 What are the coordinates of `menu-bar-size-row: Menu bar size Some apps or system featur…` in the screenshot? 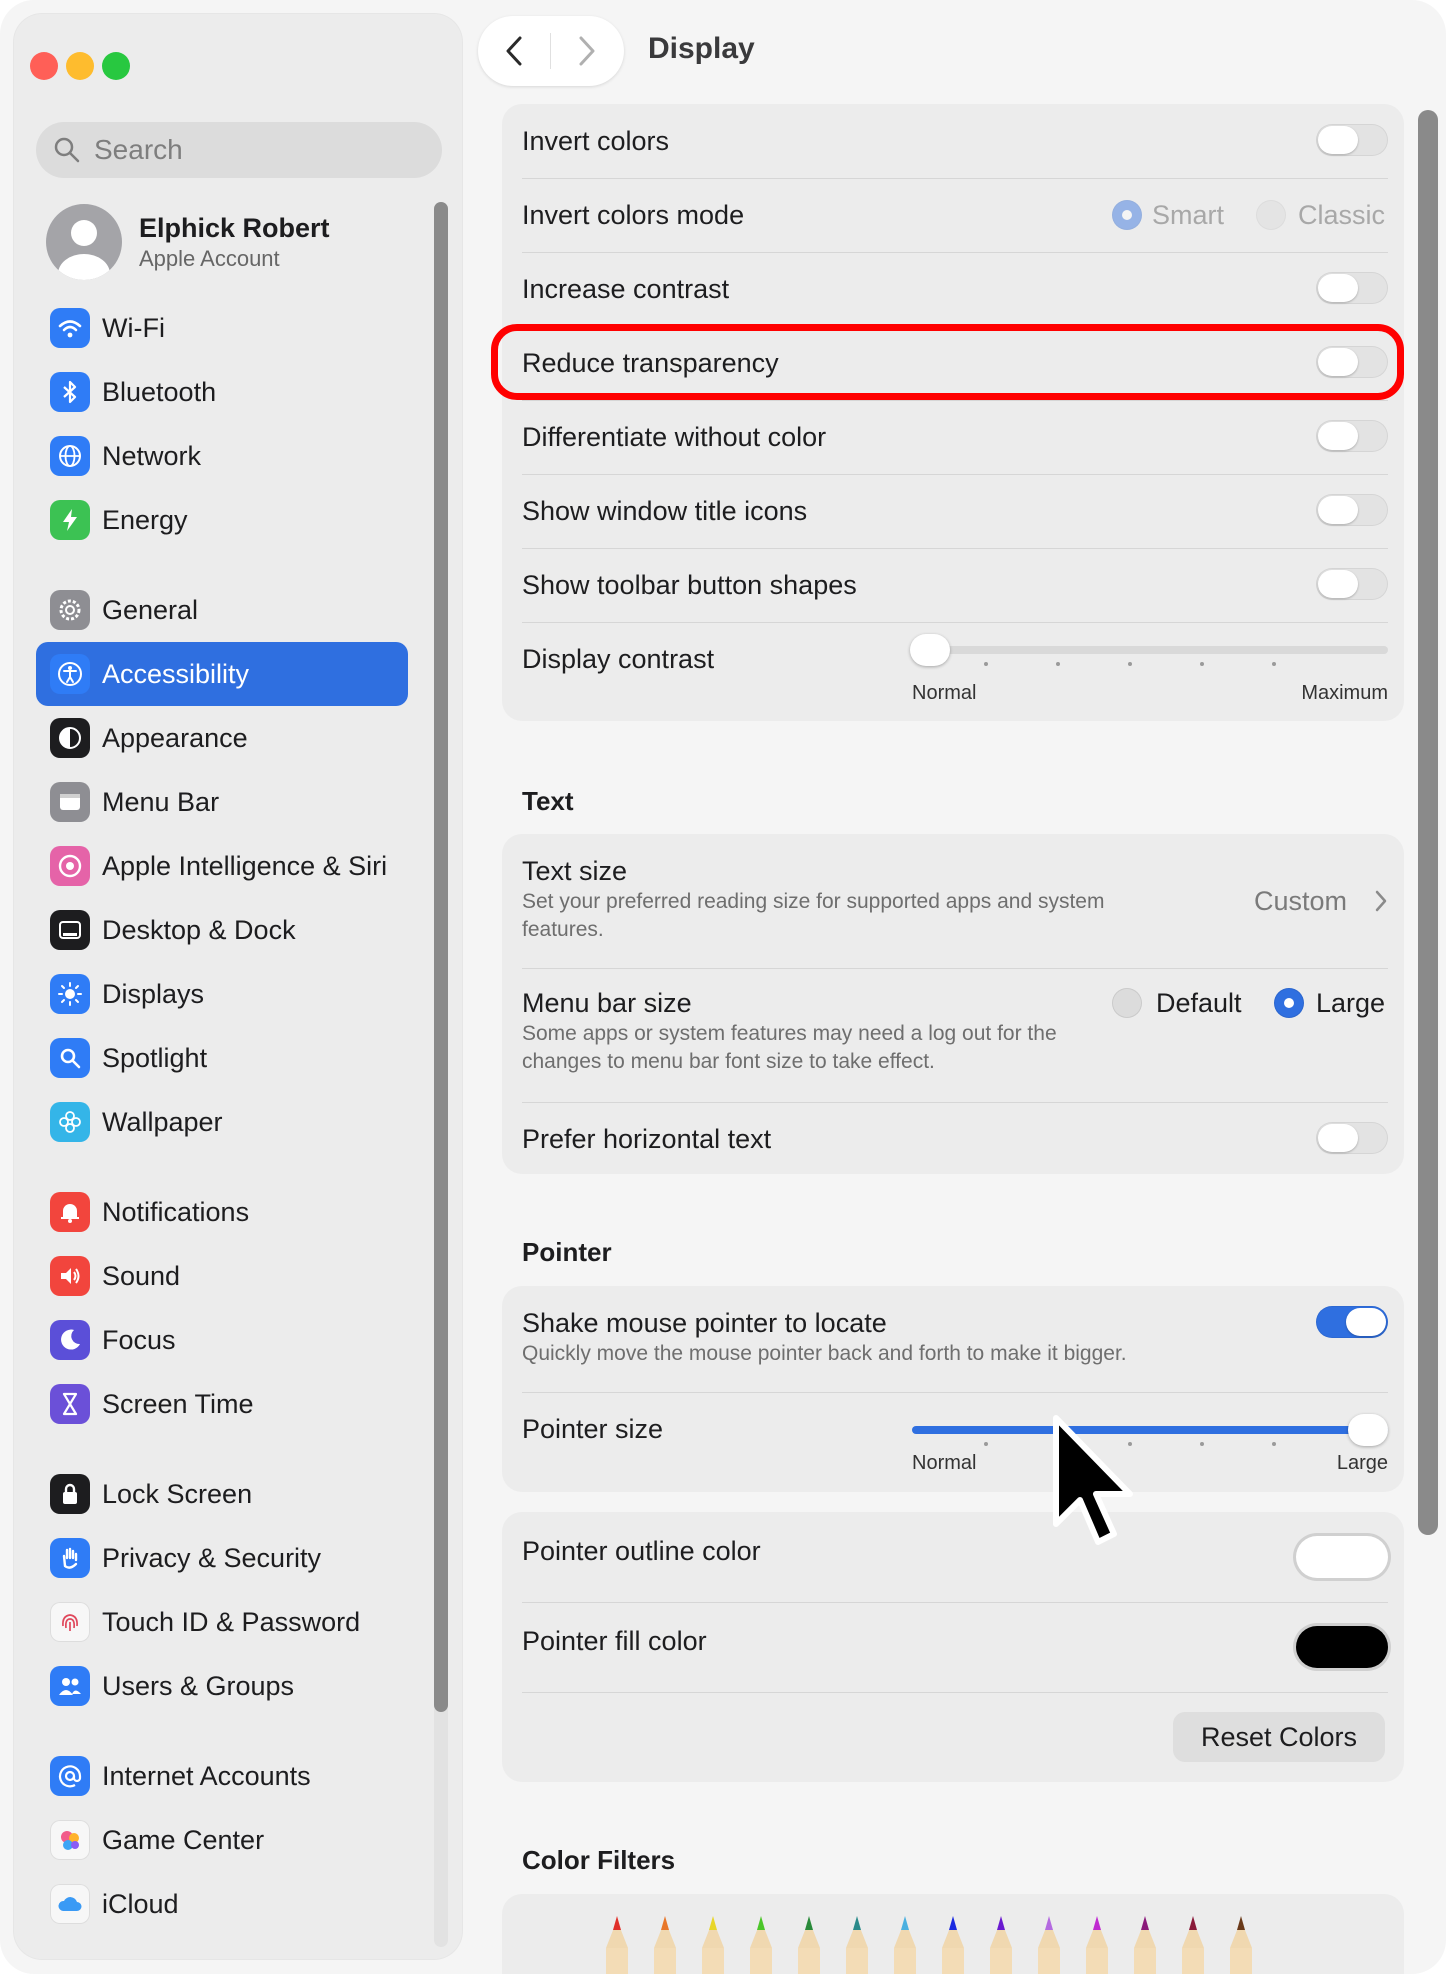 It's located at (955, 1035).